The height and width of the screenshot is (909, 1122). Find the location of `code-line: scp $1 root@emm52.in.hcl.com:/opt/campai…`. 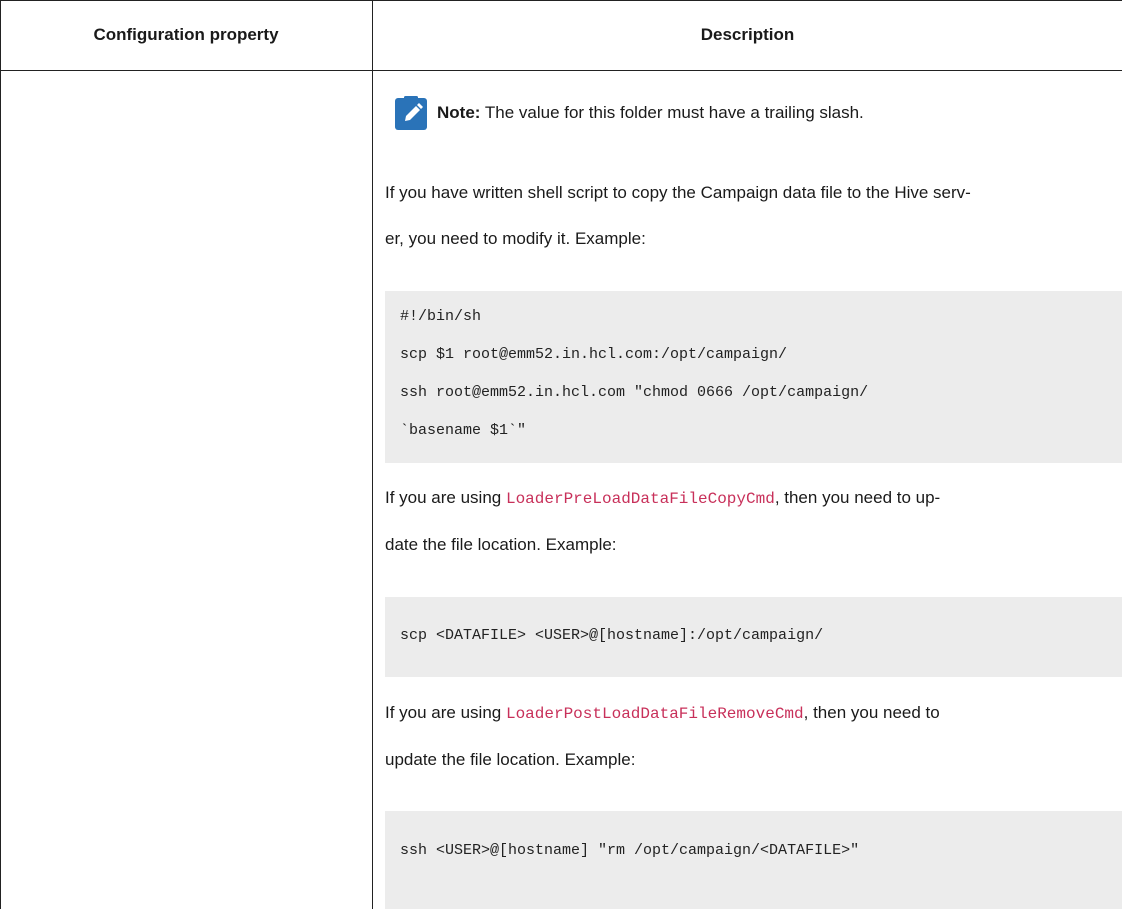

code-line: scp $1 root@emm52.in.hcl.com:/opt/campai… is located at coordinates (594, 354).